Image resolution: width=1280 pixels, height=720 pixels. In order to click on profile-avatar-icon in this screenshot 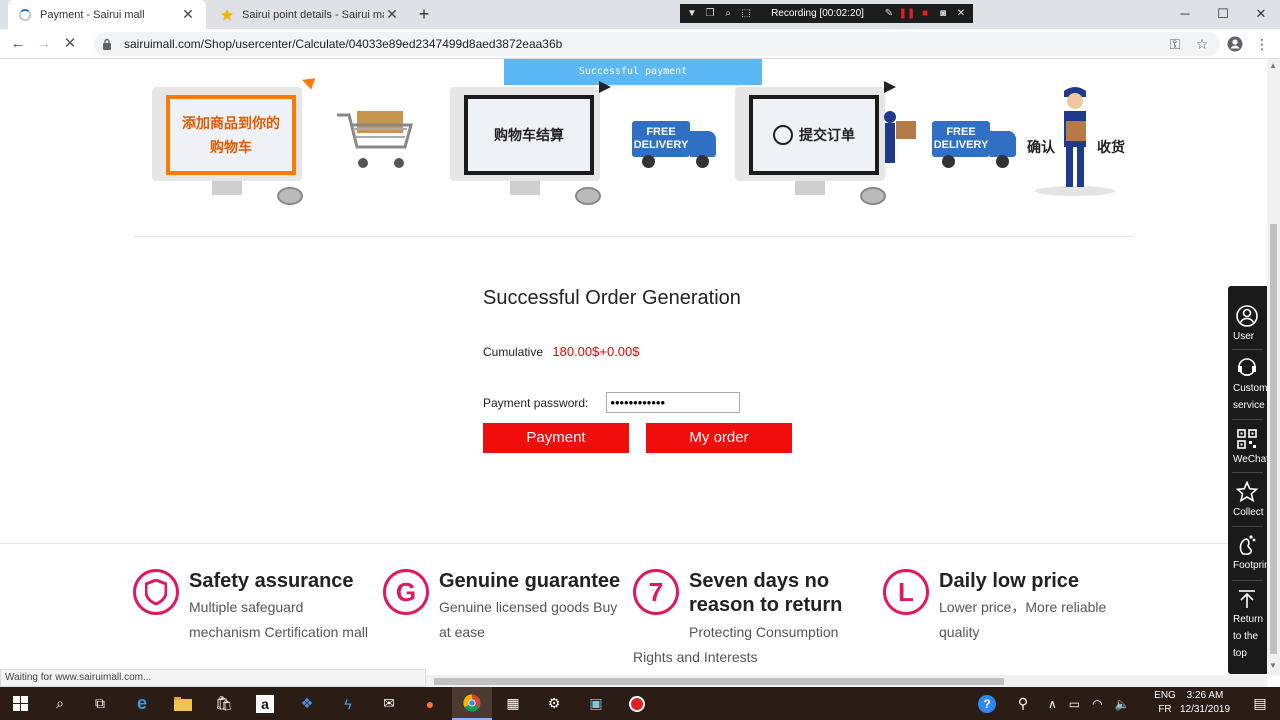, I will do `click(1235, 44)`.